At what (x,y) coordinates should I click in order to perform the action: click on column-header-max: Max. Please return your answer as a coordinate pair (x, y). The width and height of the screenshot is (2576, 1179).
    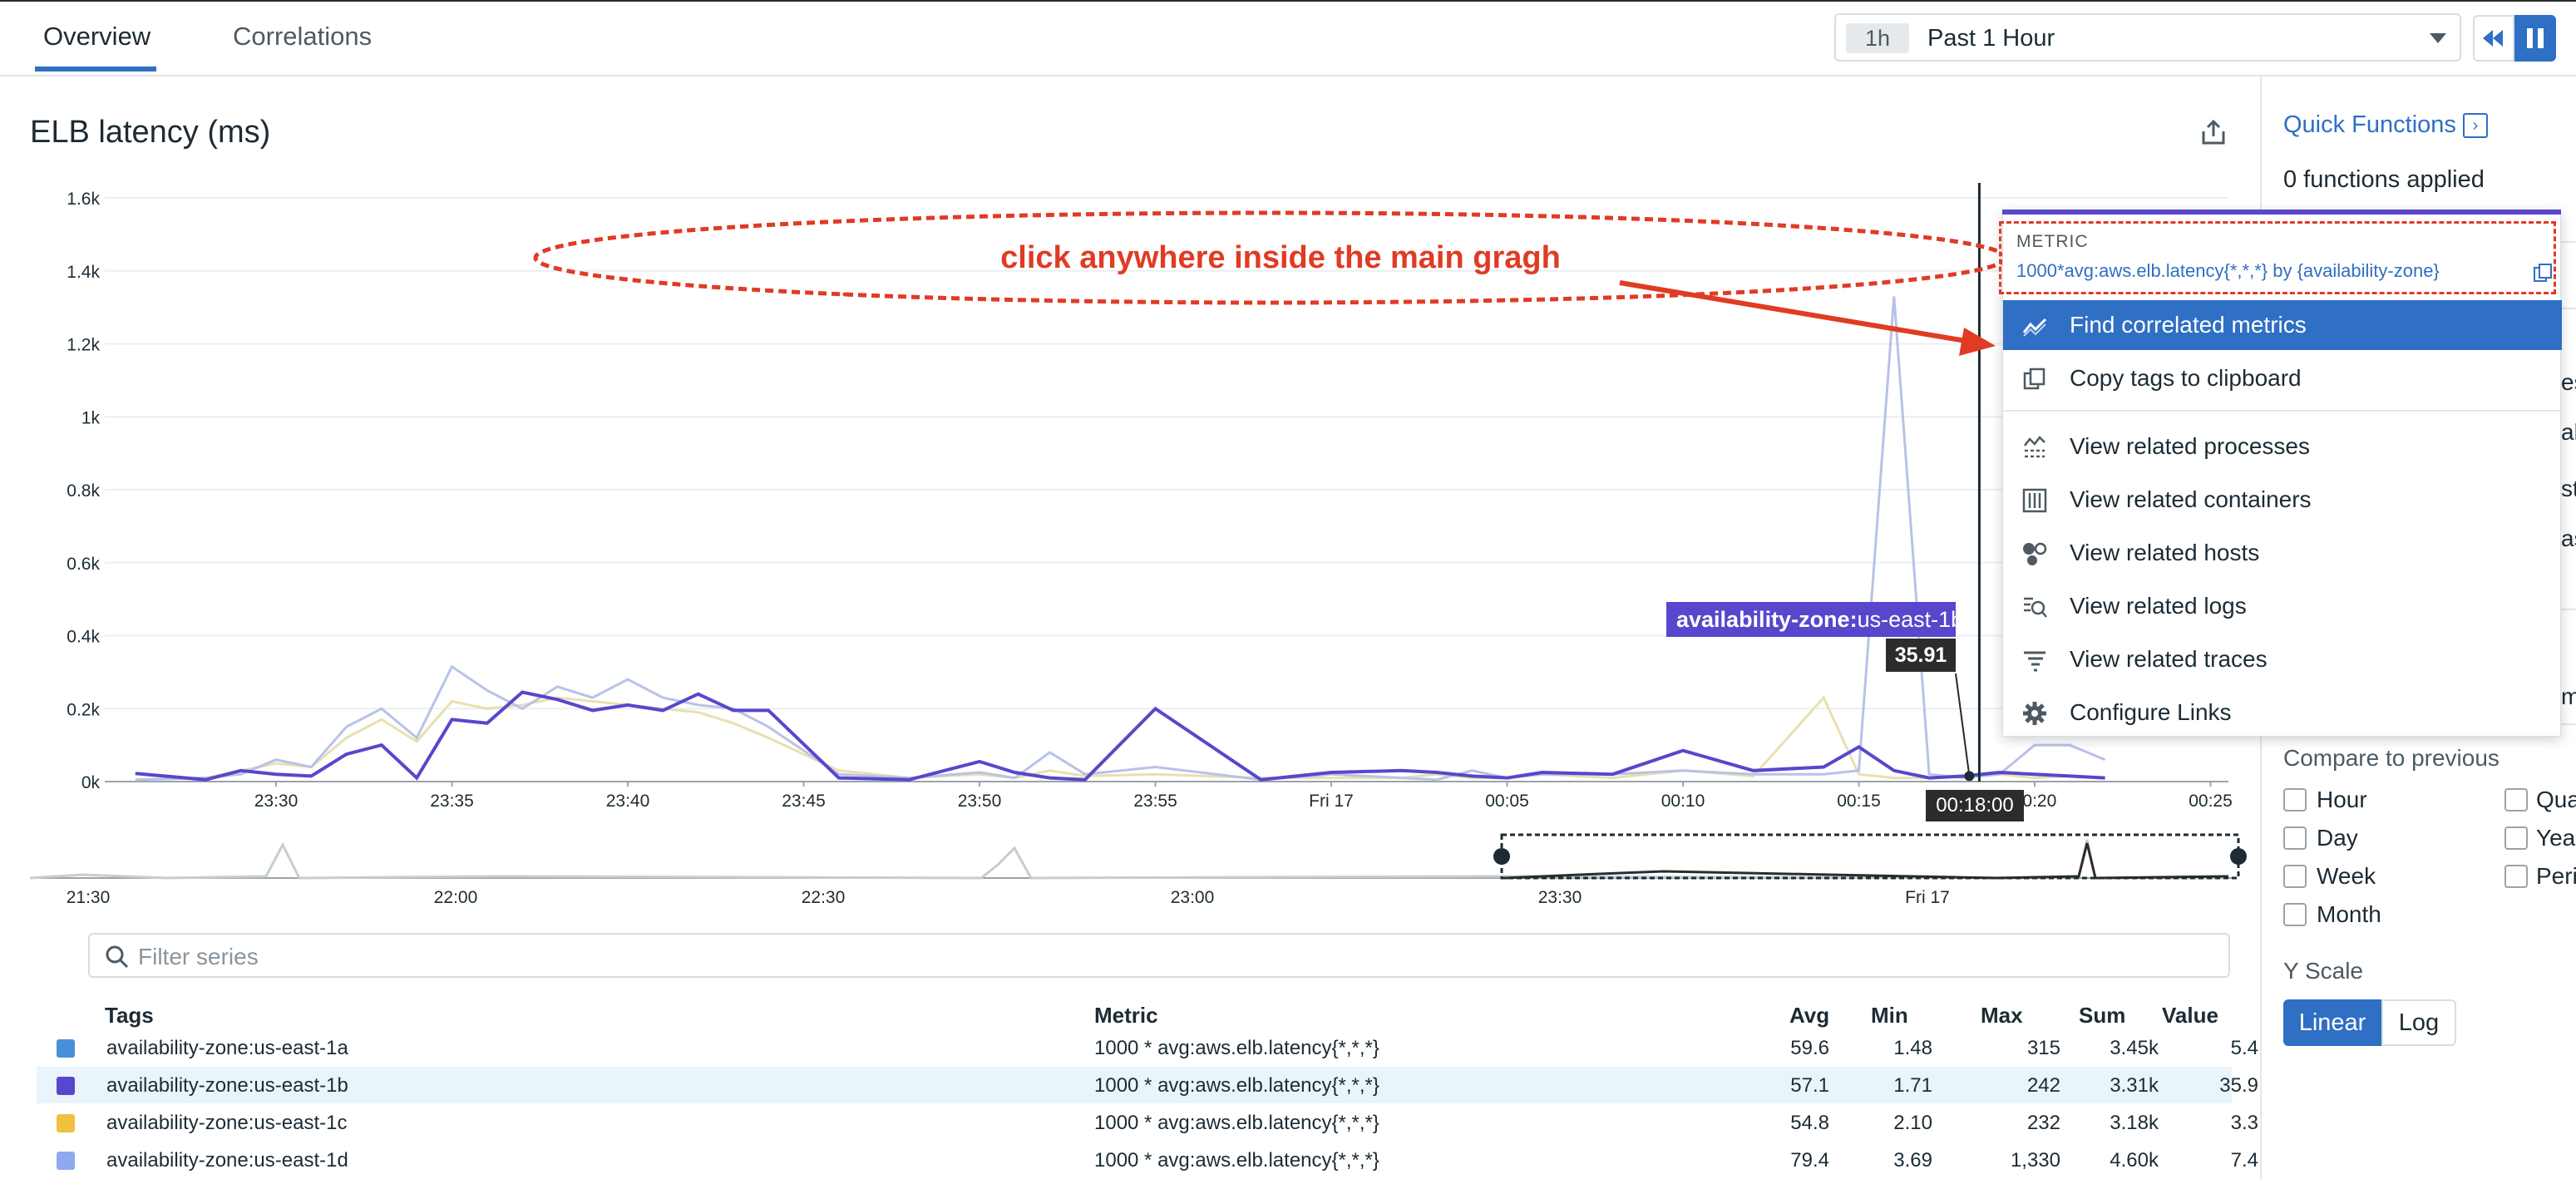
    Looking at the image, I should click on (2002, 1016).